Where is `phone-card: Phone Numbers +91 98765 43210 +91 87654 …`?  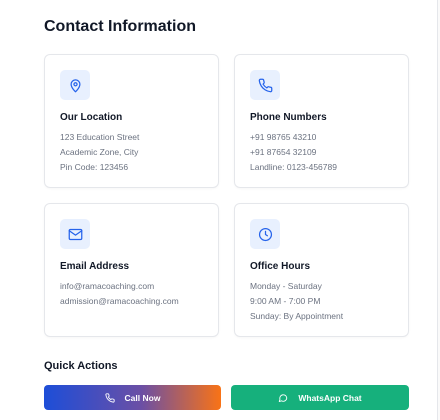
phone-card: Phone Numbers +91 98765 43210 +91 87654 … is located at coordinates (321, 121).